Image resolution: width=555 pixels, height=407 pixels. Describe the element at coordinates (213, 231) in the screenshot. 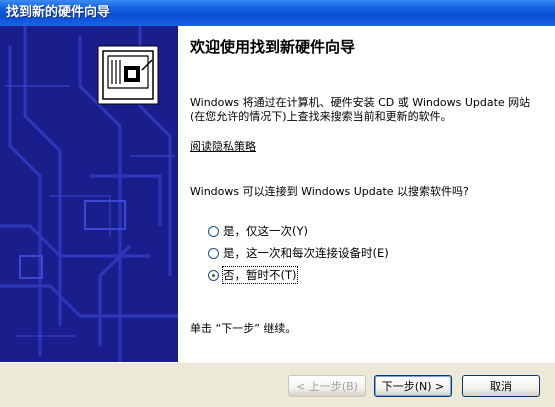

I see `radio-yes-this-time` at that location.